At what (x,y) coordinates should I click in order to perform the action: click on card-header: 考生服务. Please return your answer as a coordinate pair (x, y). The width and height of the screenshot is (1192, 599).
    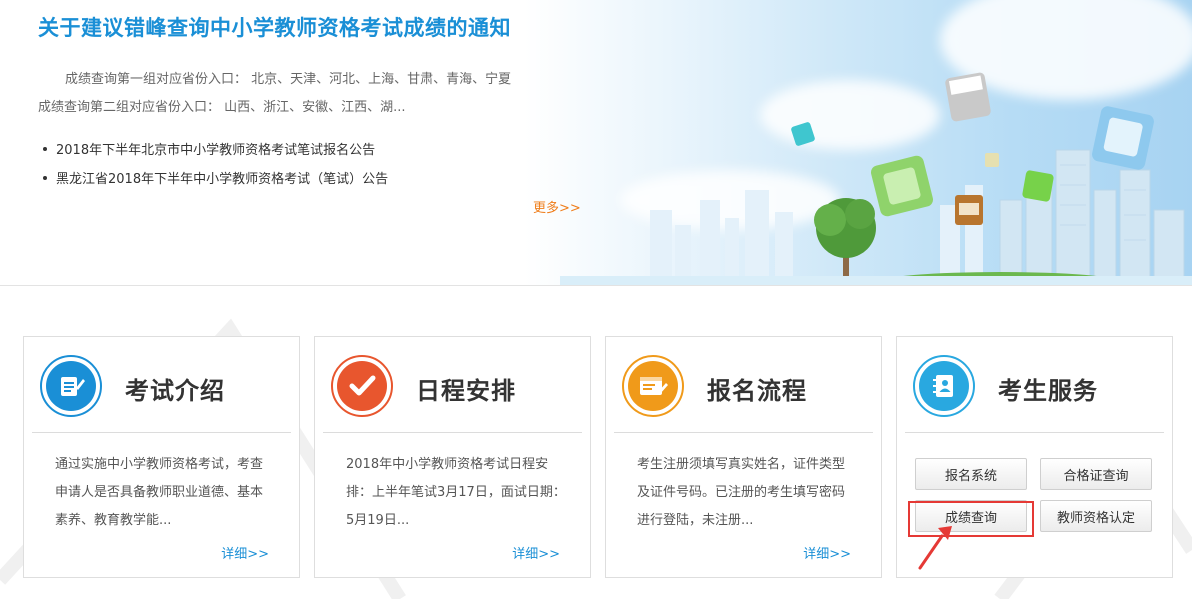
    Looking at the image, I should click on (1034, 384).